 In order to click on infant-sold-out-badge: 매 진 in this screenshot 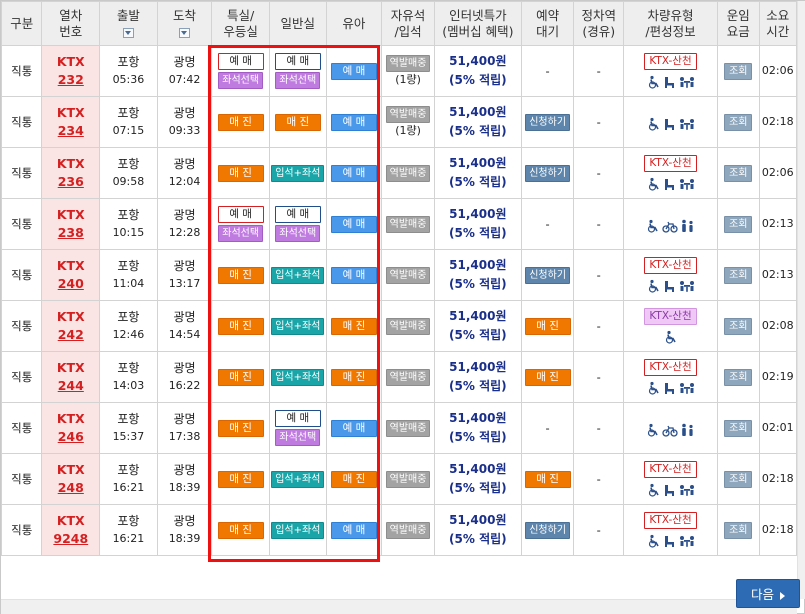, I will do `click(353, 377)`.